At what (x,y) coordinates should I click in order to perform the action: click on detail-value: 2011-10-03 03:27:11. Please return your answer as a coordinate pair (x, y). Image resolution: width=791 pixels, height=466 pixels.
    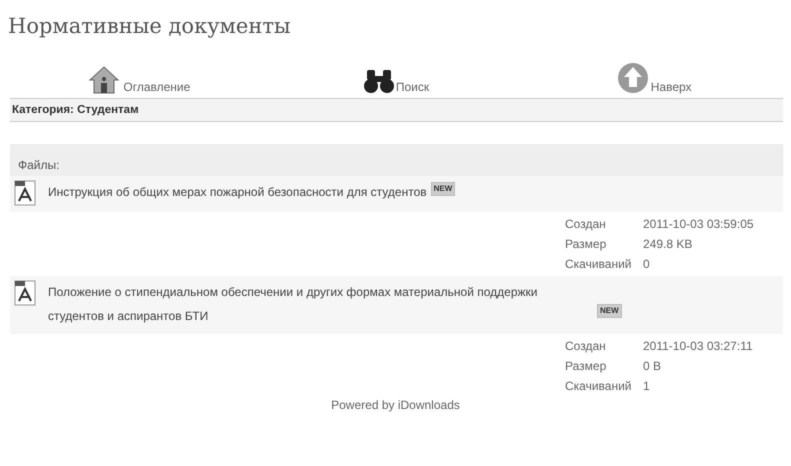
    Looking at the image, I should click on (698, 346).